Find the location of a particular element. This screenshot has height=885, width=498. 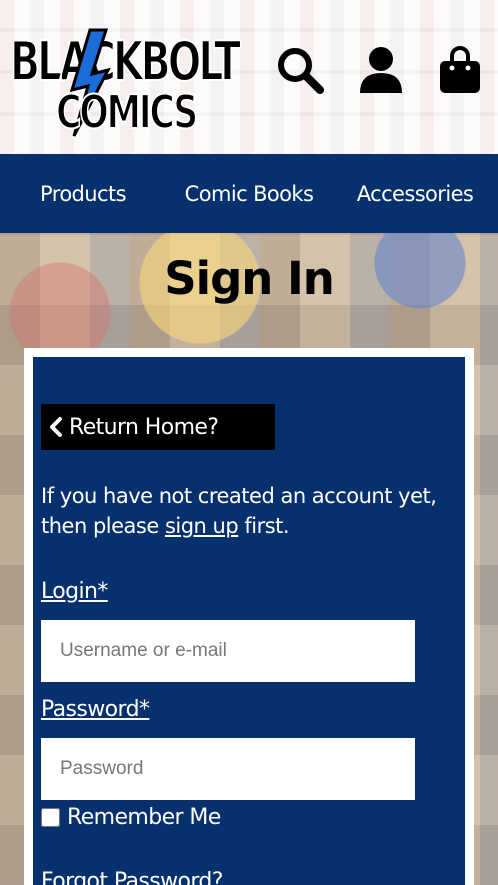

login-label: Login* is located at coordinates (74, 591).